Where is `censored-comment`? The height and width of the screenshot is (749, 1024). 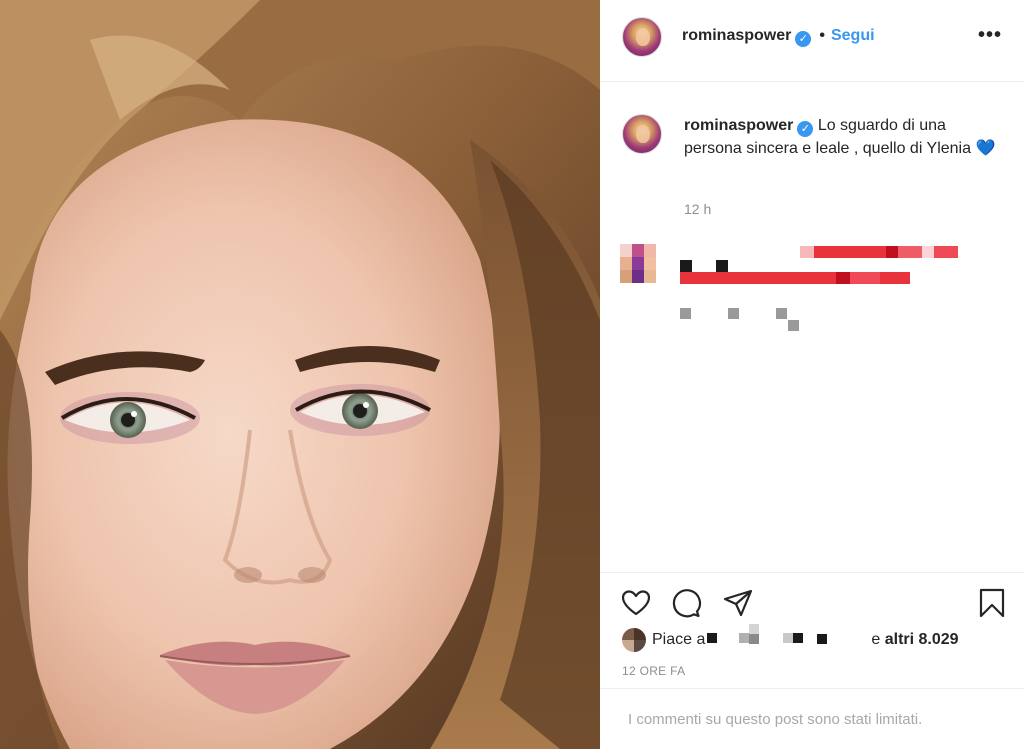 censored-comment is located at coordinates (812, 294).